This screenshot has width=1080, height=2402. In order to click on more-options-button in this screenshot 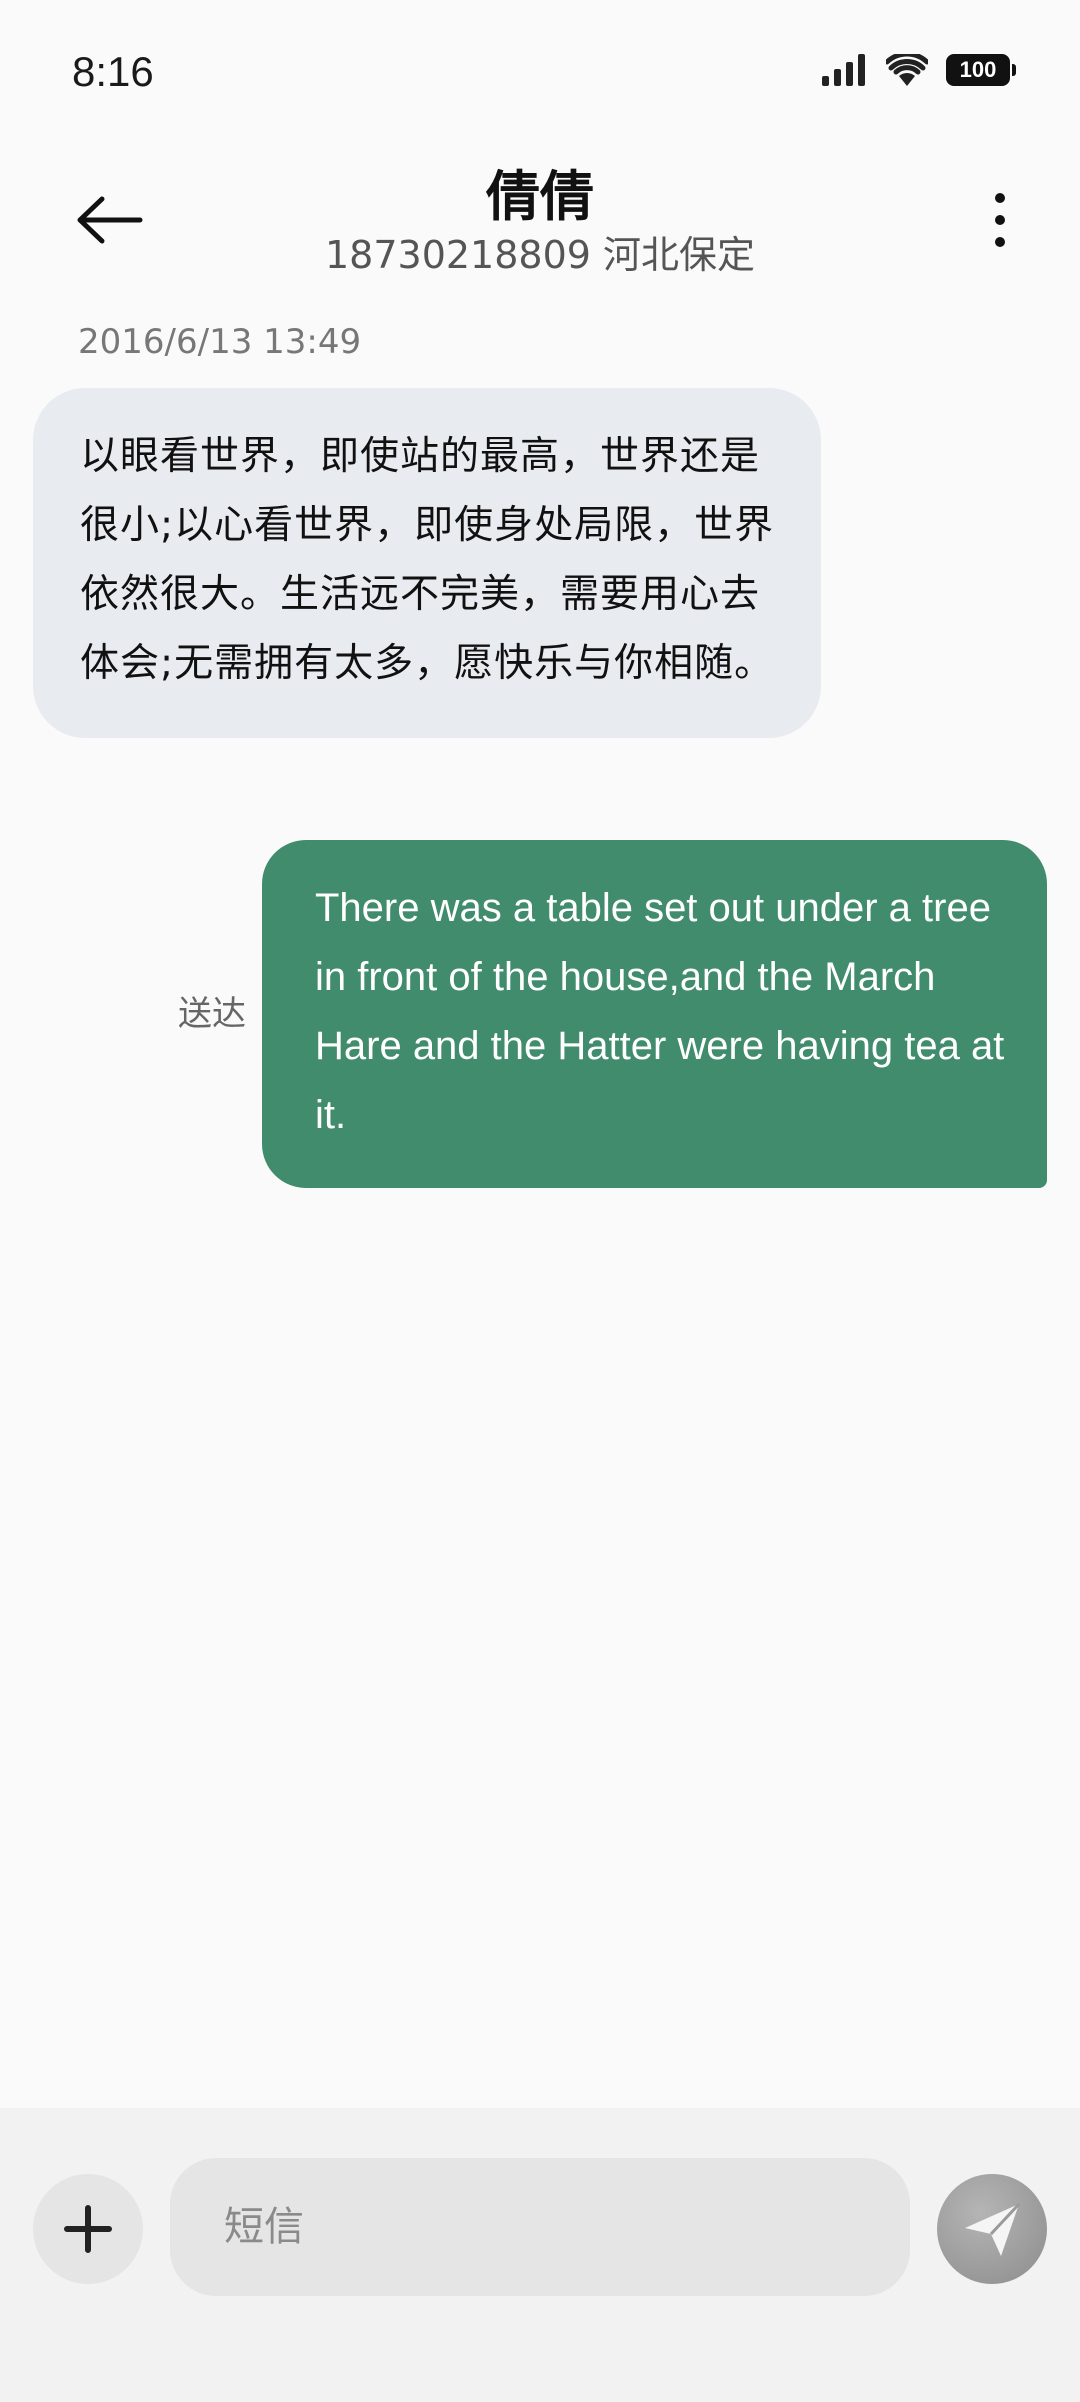, I will do `click(1000, 220)`.